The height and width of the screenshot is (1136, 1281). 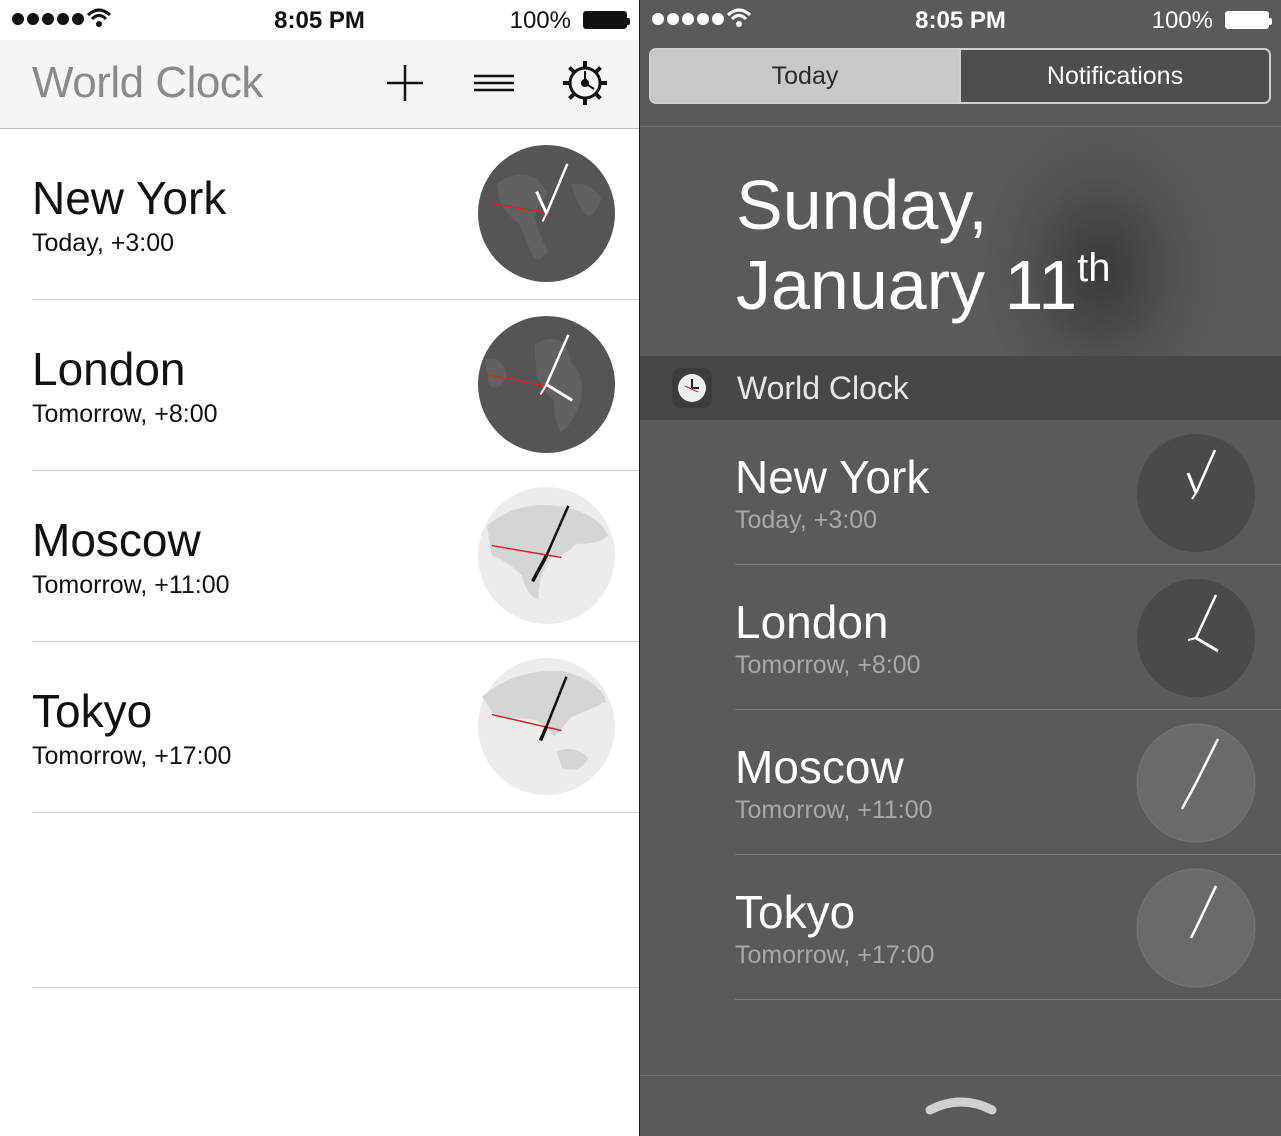 What do you see at coordinates (960, 782) in the screenshot?
I see `widget-row-moscow: Moscow Tomorrow, +11:00` at bounding box center [960, 782].